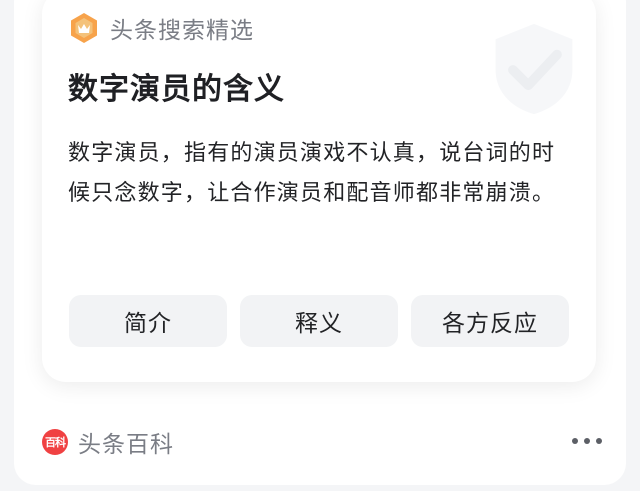  What do you see at coordinates (148, 321) in the screenshot?
I see `chip-intro-button: 简介` at bounding box center [148, 321].